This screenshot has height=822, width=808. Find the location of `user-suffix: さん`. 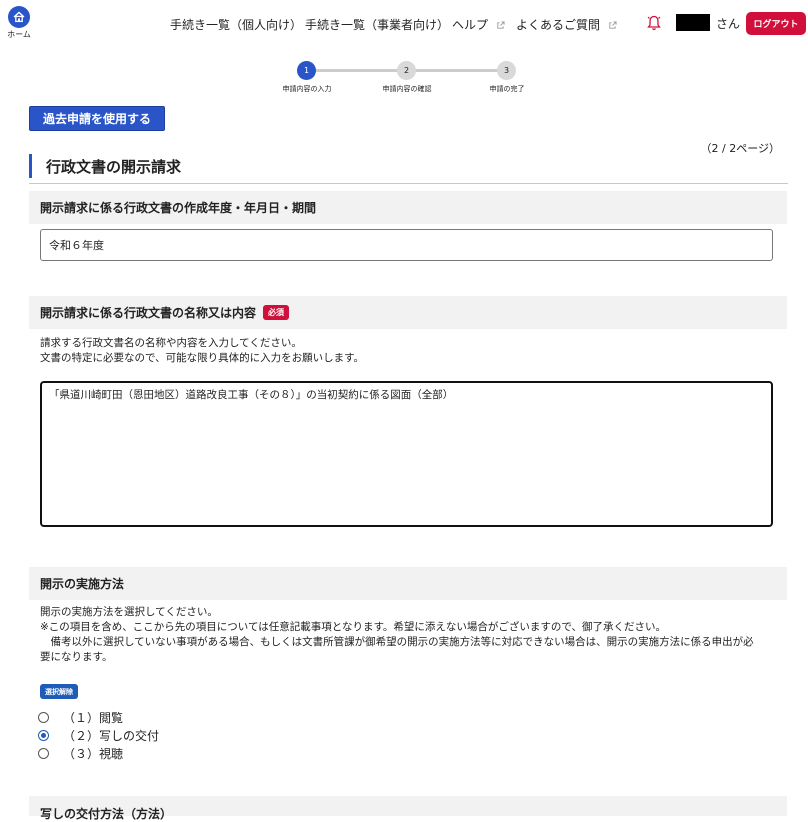

user-suffix: さん is located at coordinates (728, 24).